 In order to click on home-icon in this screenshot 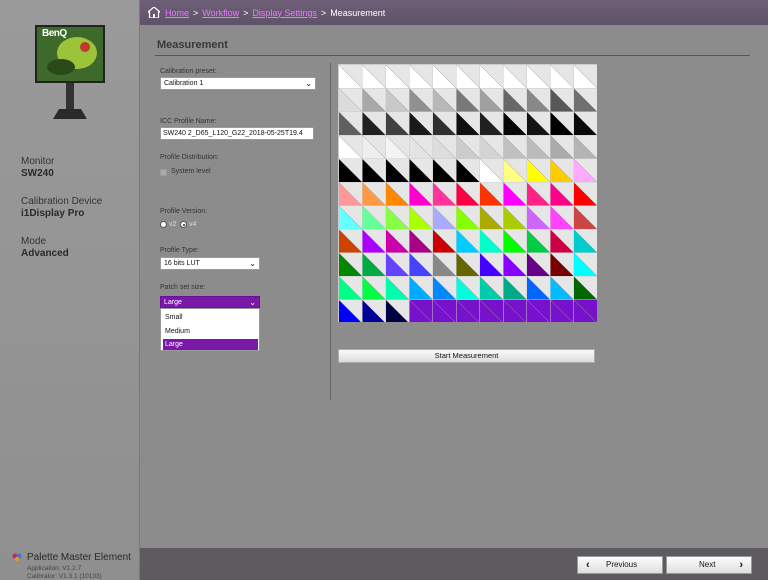, I will do `click(154, 12)`.